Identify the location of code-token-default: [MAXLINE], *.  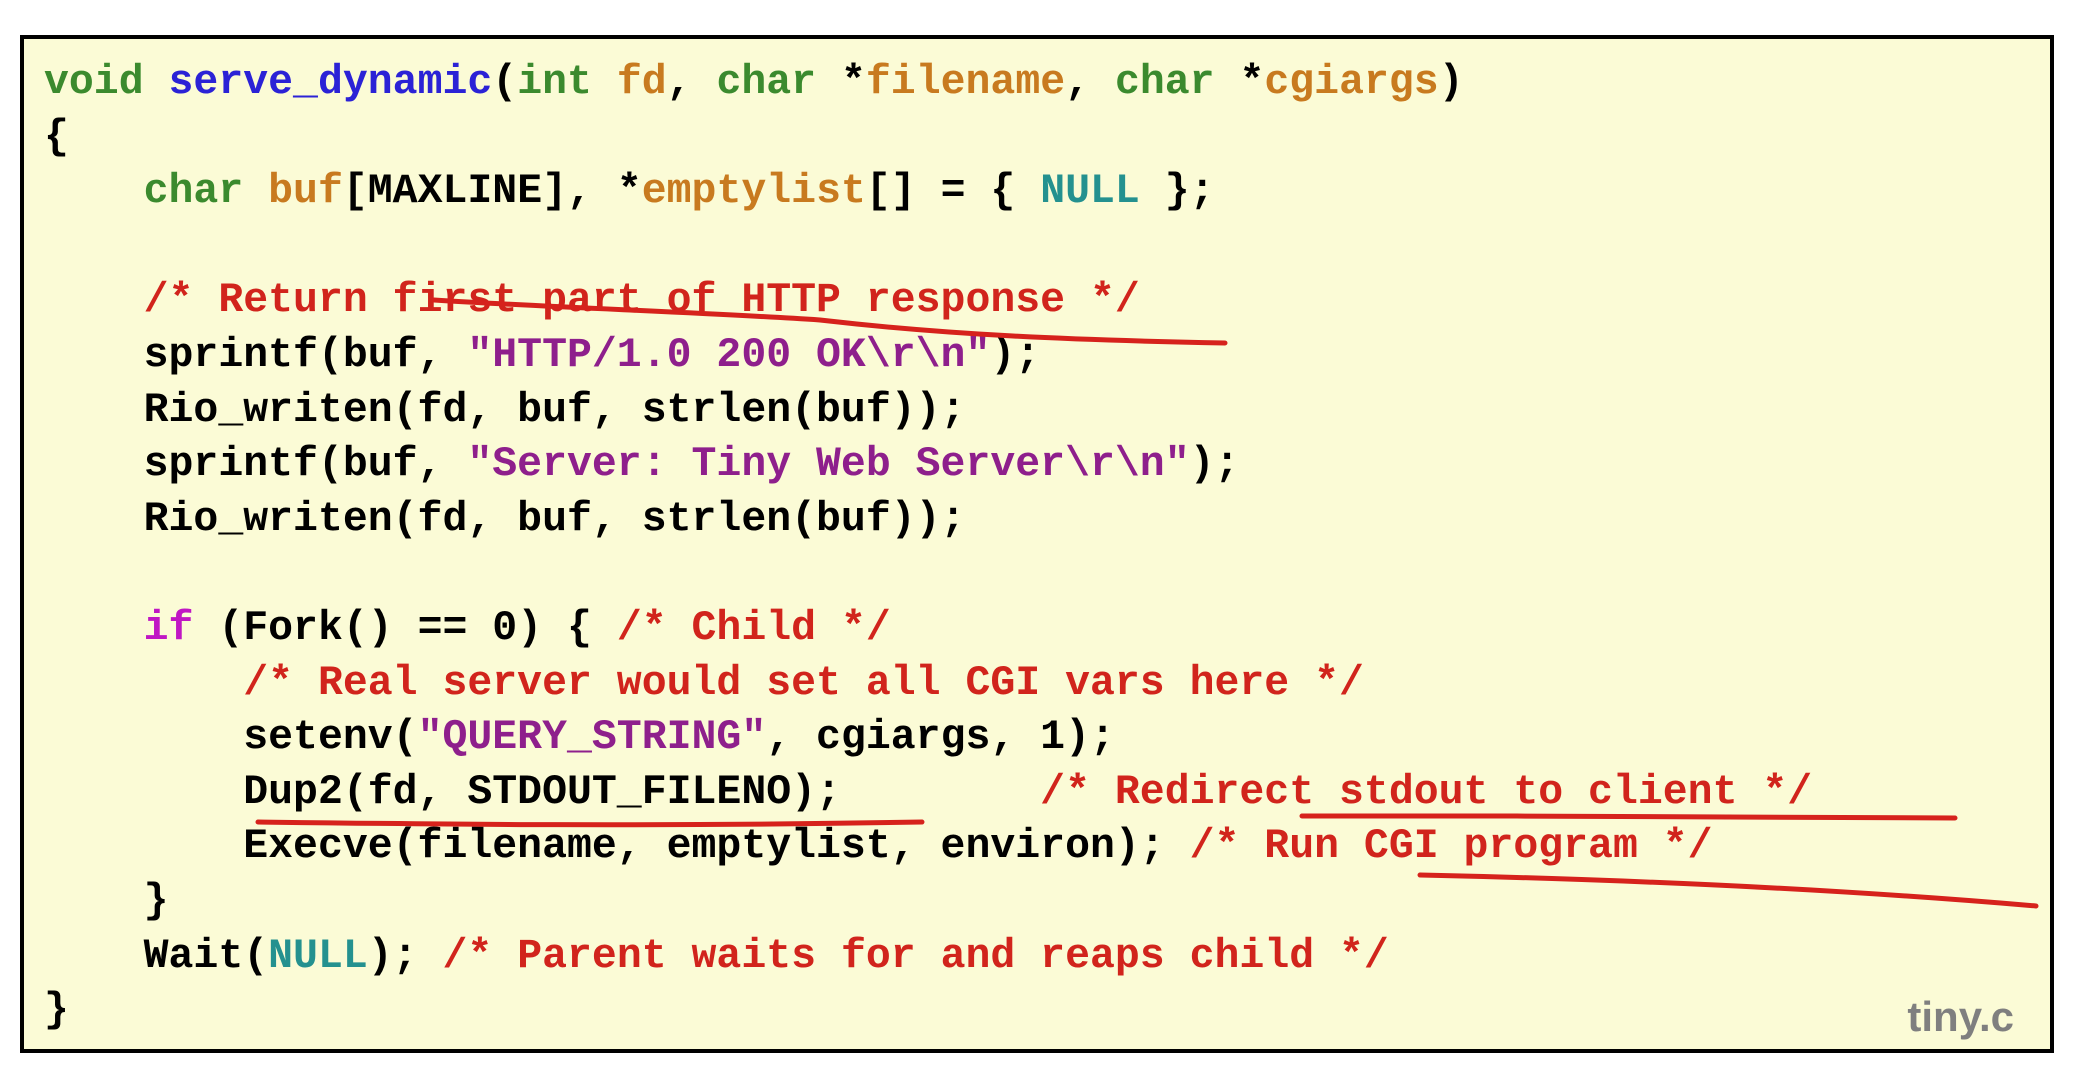
(492, 192).